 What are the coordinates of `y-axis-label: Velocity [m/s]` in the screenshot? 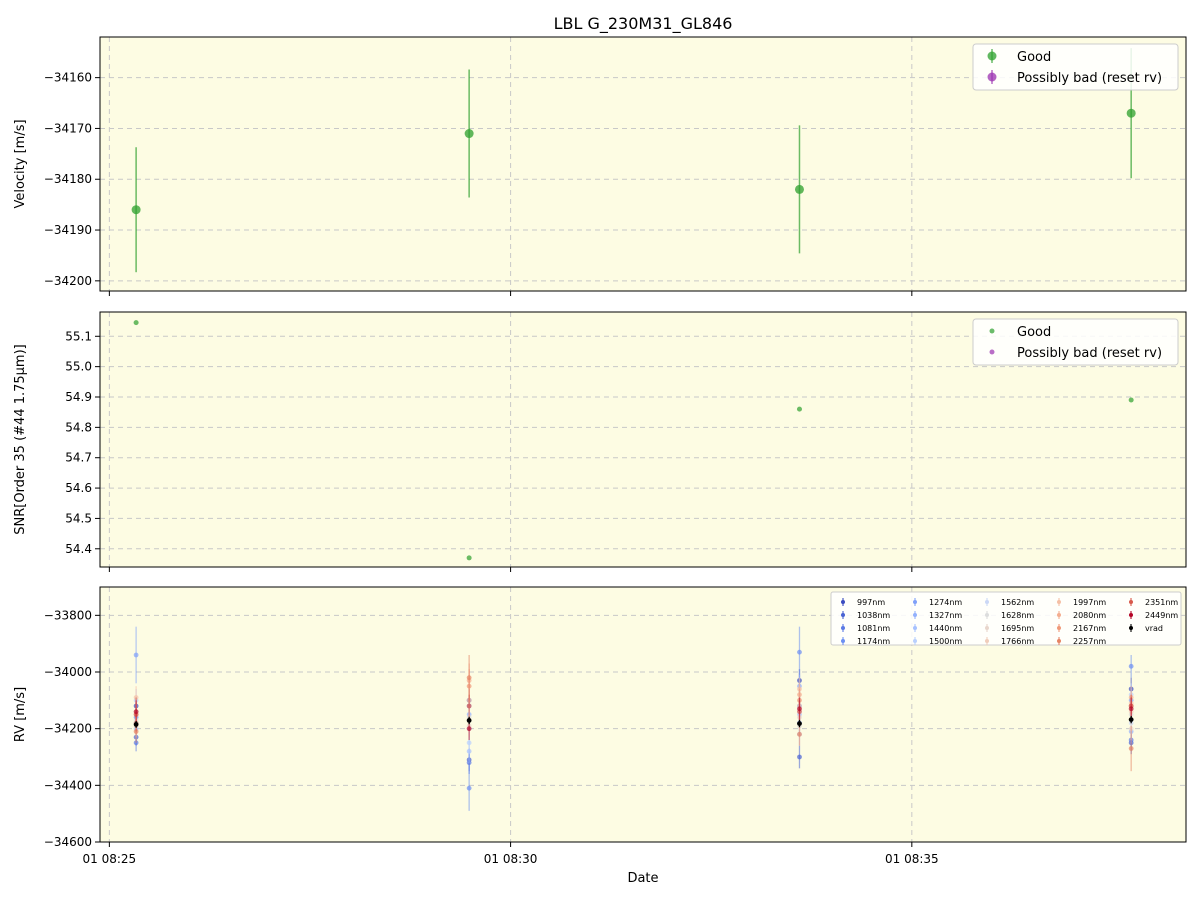 It's located at (20, 163).